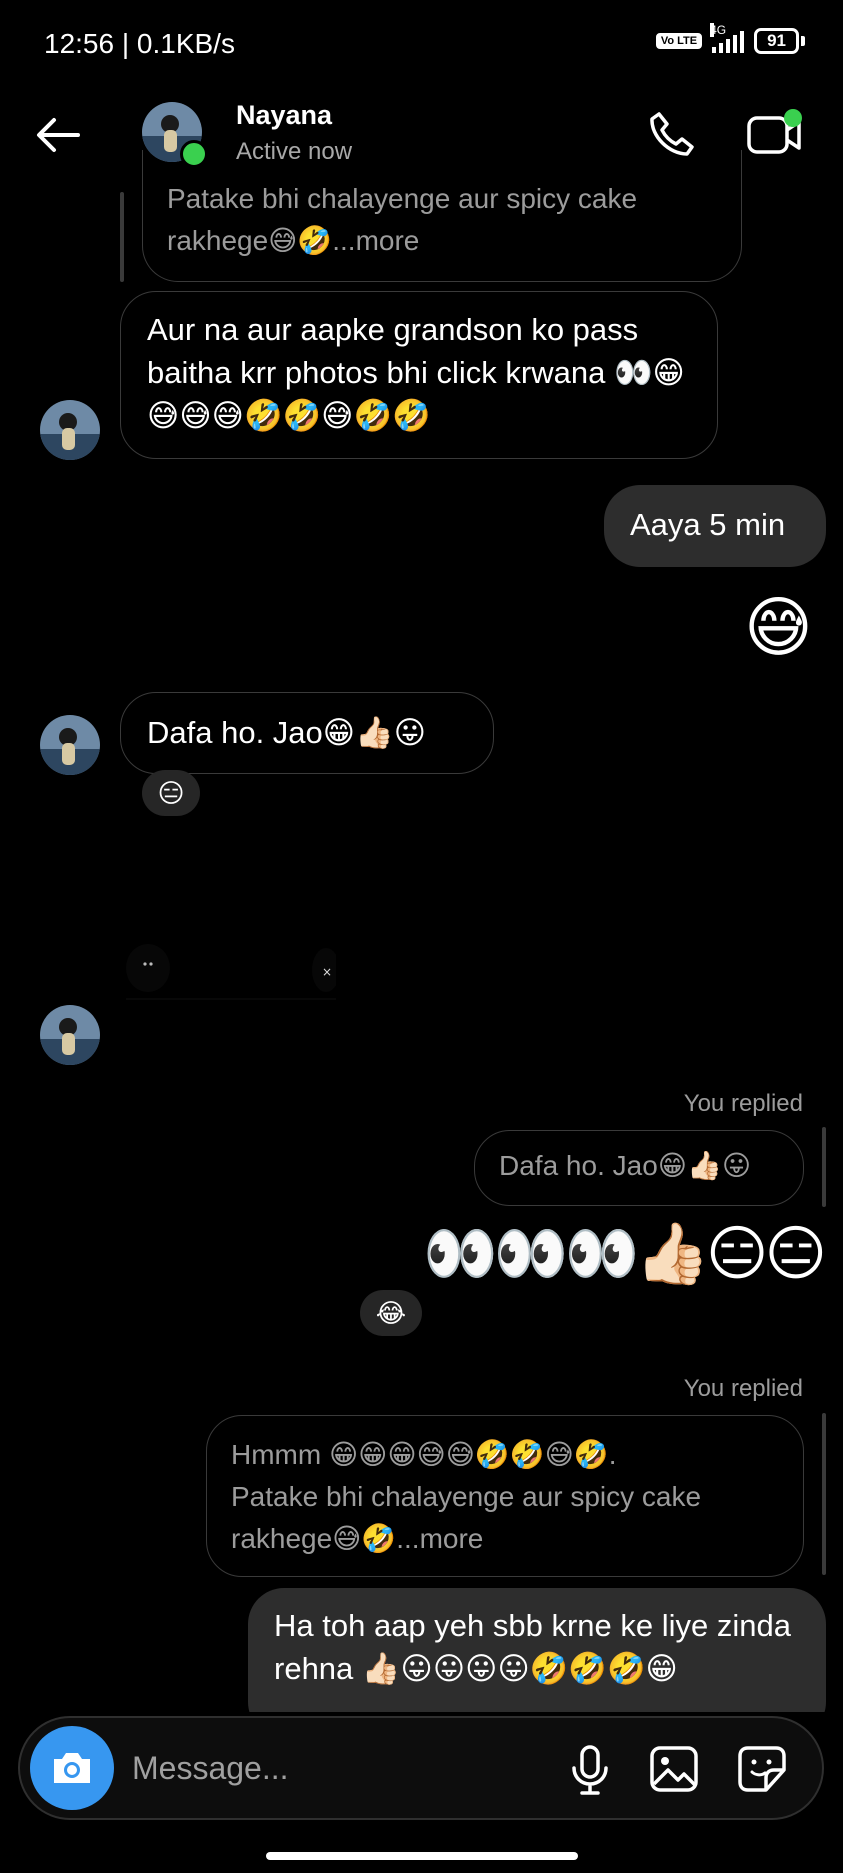 The height and width of the screenshot is (1873, 843). I want to click on outgoing-message: Aaya 5 min, so click(715, 526).